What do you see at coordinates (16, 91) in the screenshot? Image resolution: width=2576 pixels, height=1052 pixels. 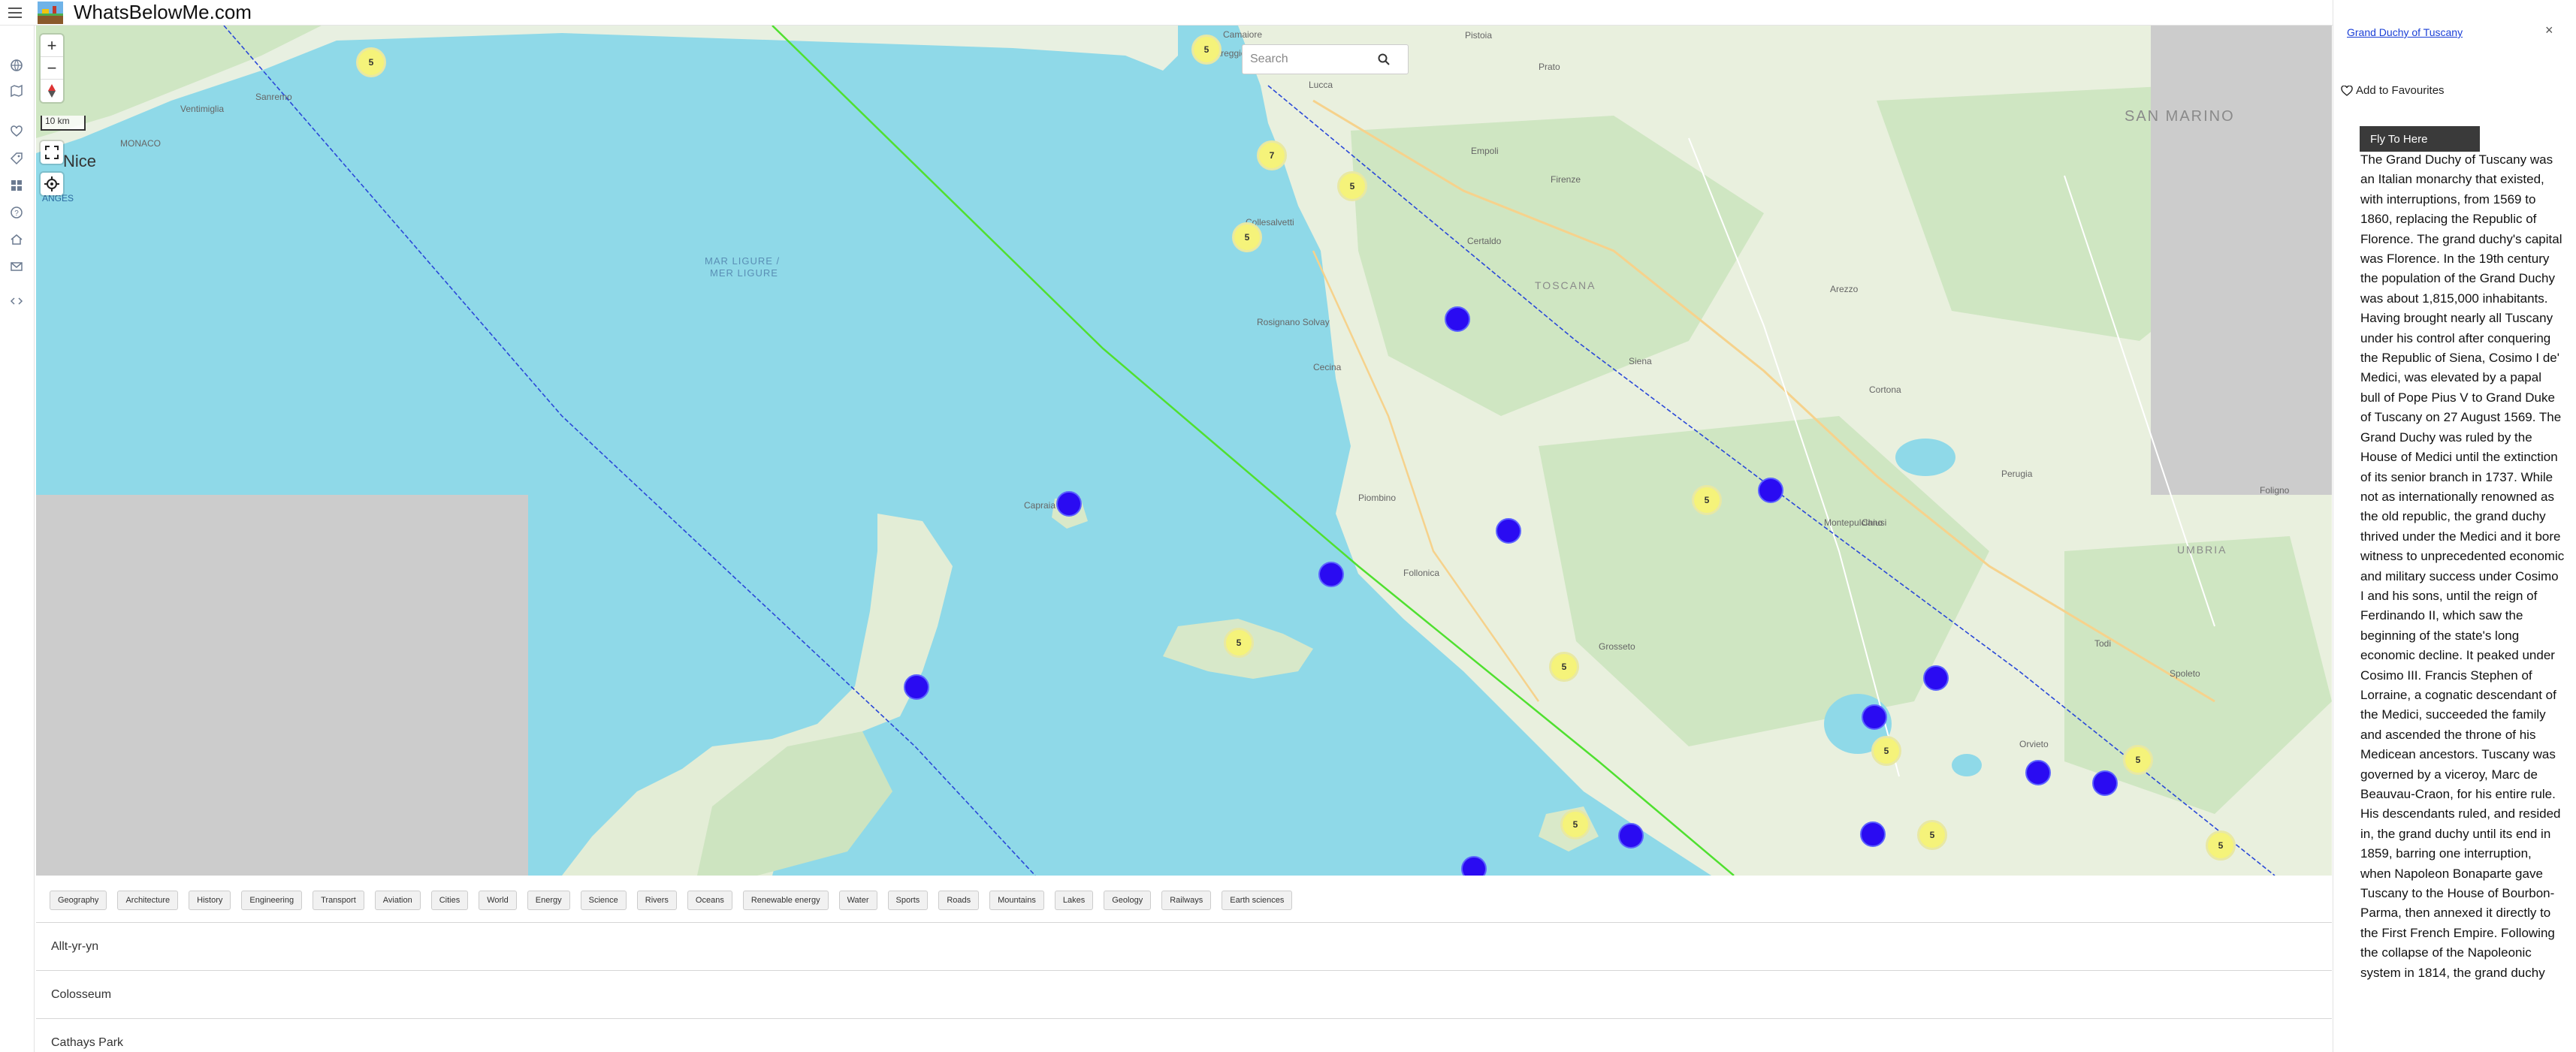 I see `map-icon` at bounding box center [16, 91].